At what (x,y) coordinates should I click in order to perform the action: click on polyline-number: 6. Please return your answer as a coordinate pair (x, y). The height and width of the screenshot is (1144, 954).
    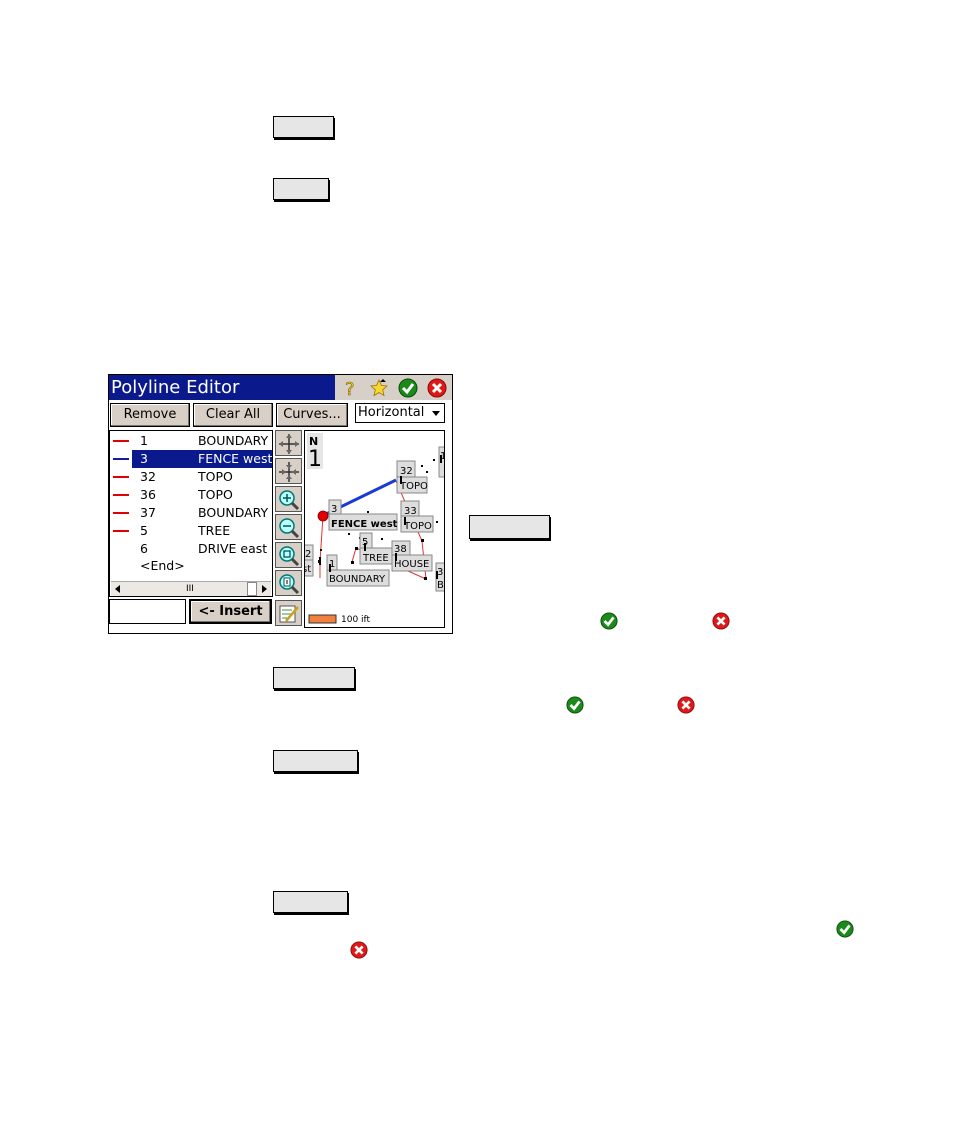
    Looking at the image, I should click on (144, 548).